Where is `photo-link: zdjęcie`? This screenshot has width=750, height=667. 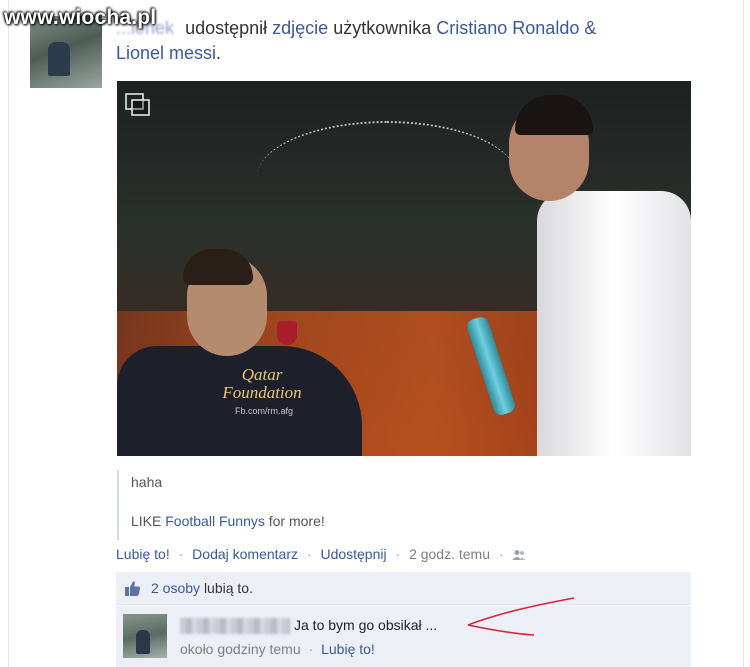 photo-link: zdjęcie is located at coordinates (300, 28).